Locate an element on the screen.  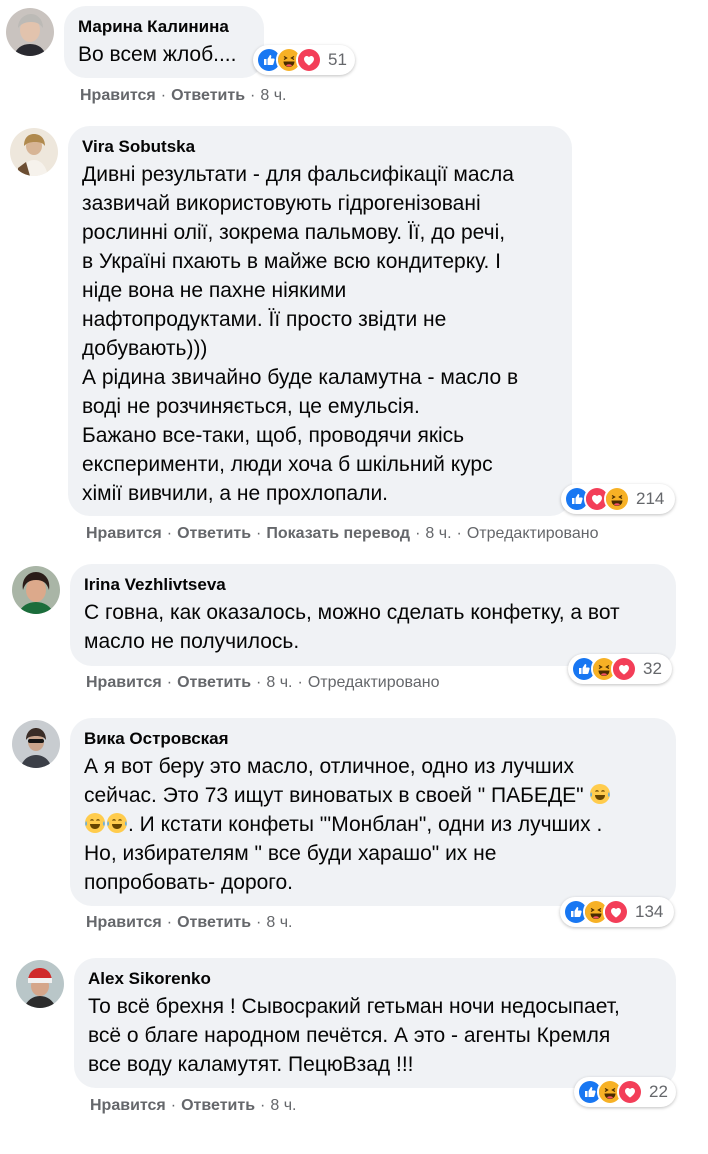
comment-author: Irina Vezhlivtseva is located at coordinates (373, 585).